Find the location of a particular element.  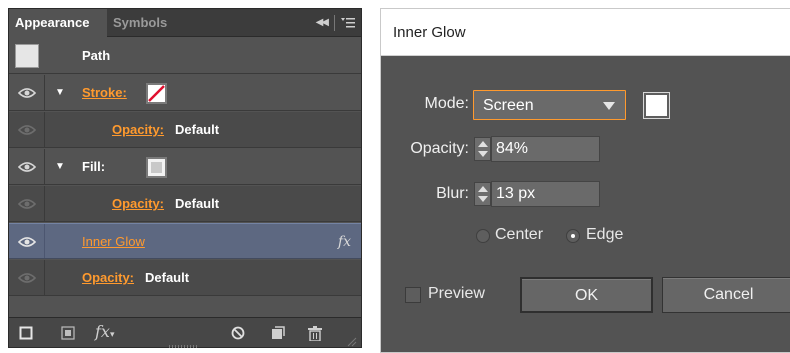

object-opacity-row: Opacity: Default is located at coordinates (185, 278).